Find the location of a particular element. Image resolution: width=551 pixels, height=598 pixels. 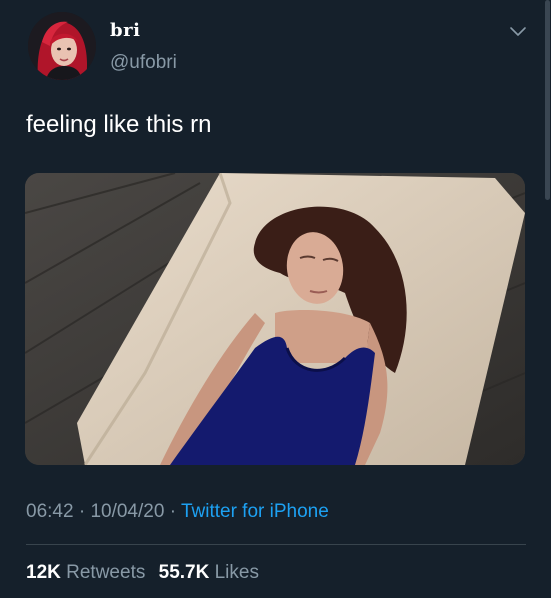

tweet-time: 06:42 is located at coordinates (50, 511).